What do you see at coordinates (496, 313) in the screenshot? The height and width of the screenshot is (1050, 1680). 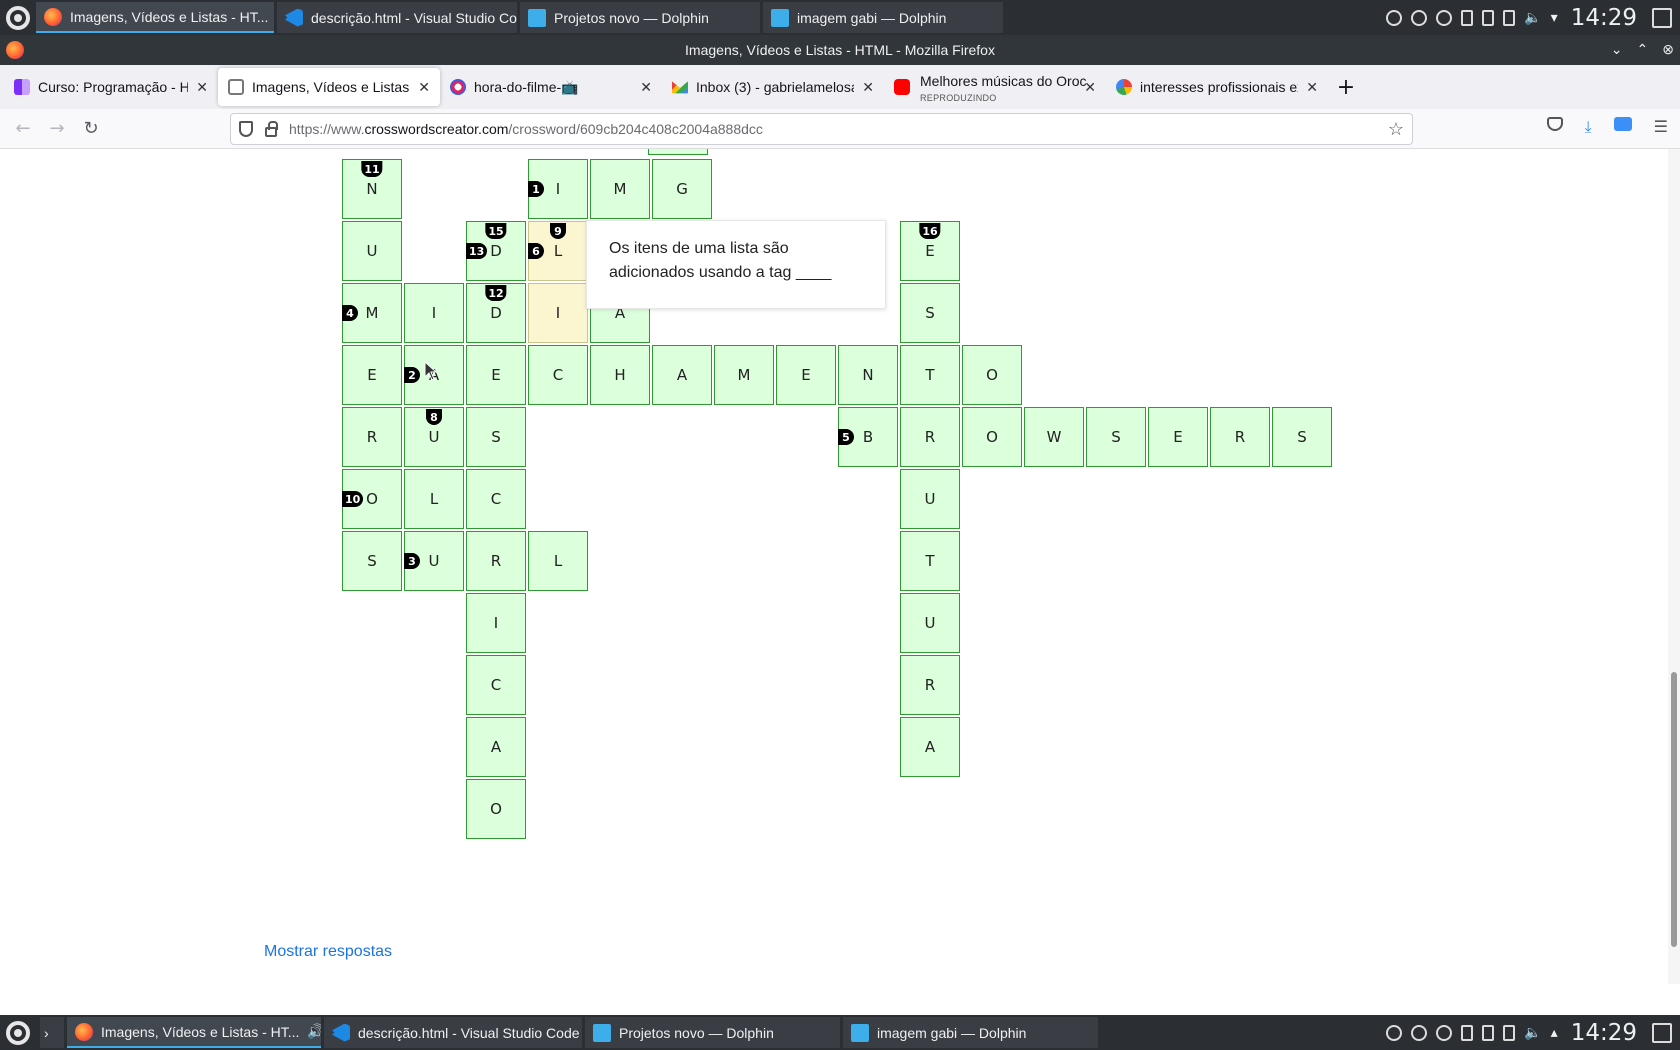 I see `crossword-cell: D 12` at bounding box center [496, 313].